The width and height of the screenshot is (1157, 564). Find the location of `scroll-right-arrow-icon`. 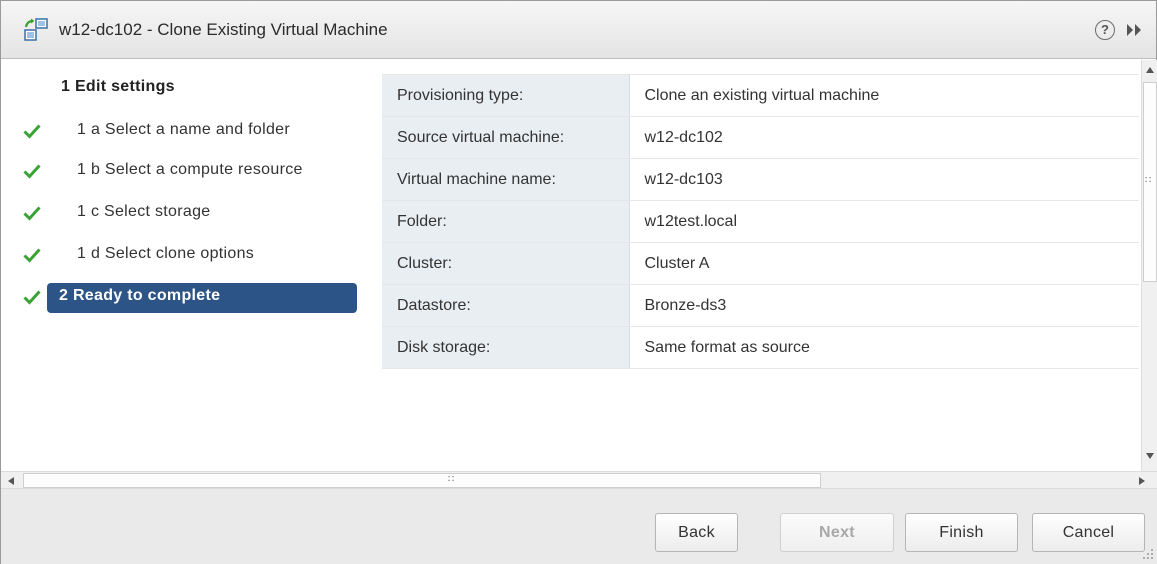

scroll-right-arrow-icon is located at coordinates (1142, 481).